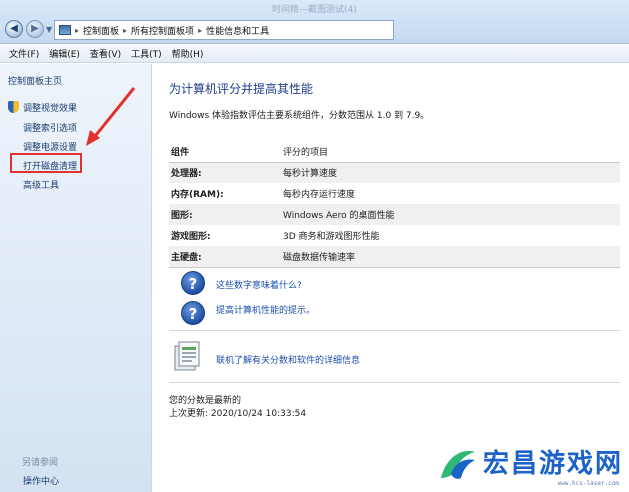 The height and width of the screenshot is (492, 629). What do you see at coordinates (65, 30) in the screenshot?
I see `control-panel-icon` at bounding box center [65, 30].